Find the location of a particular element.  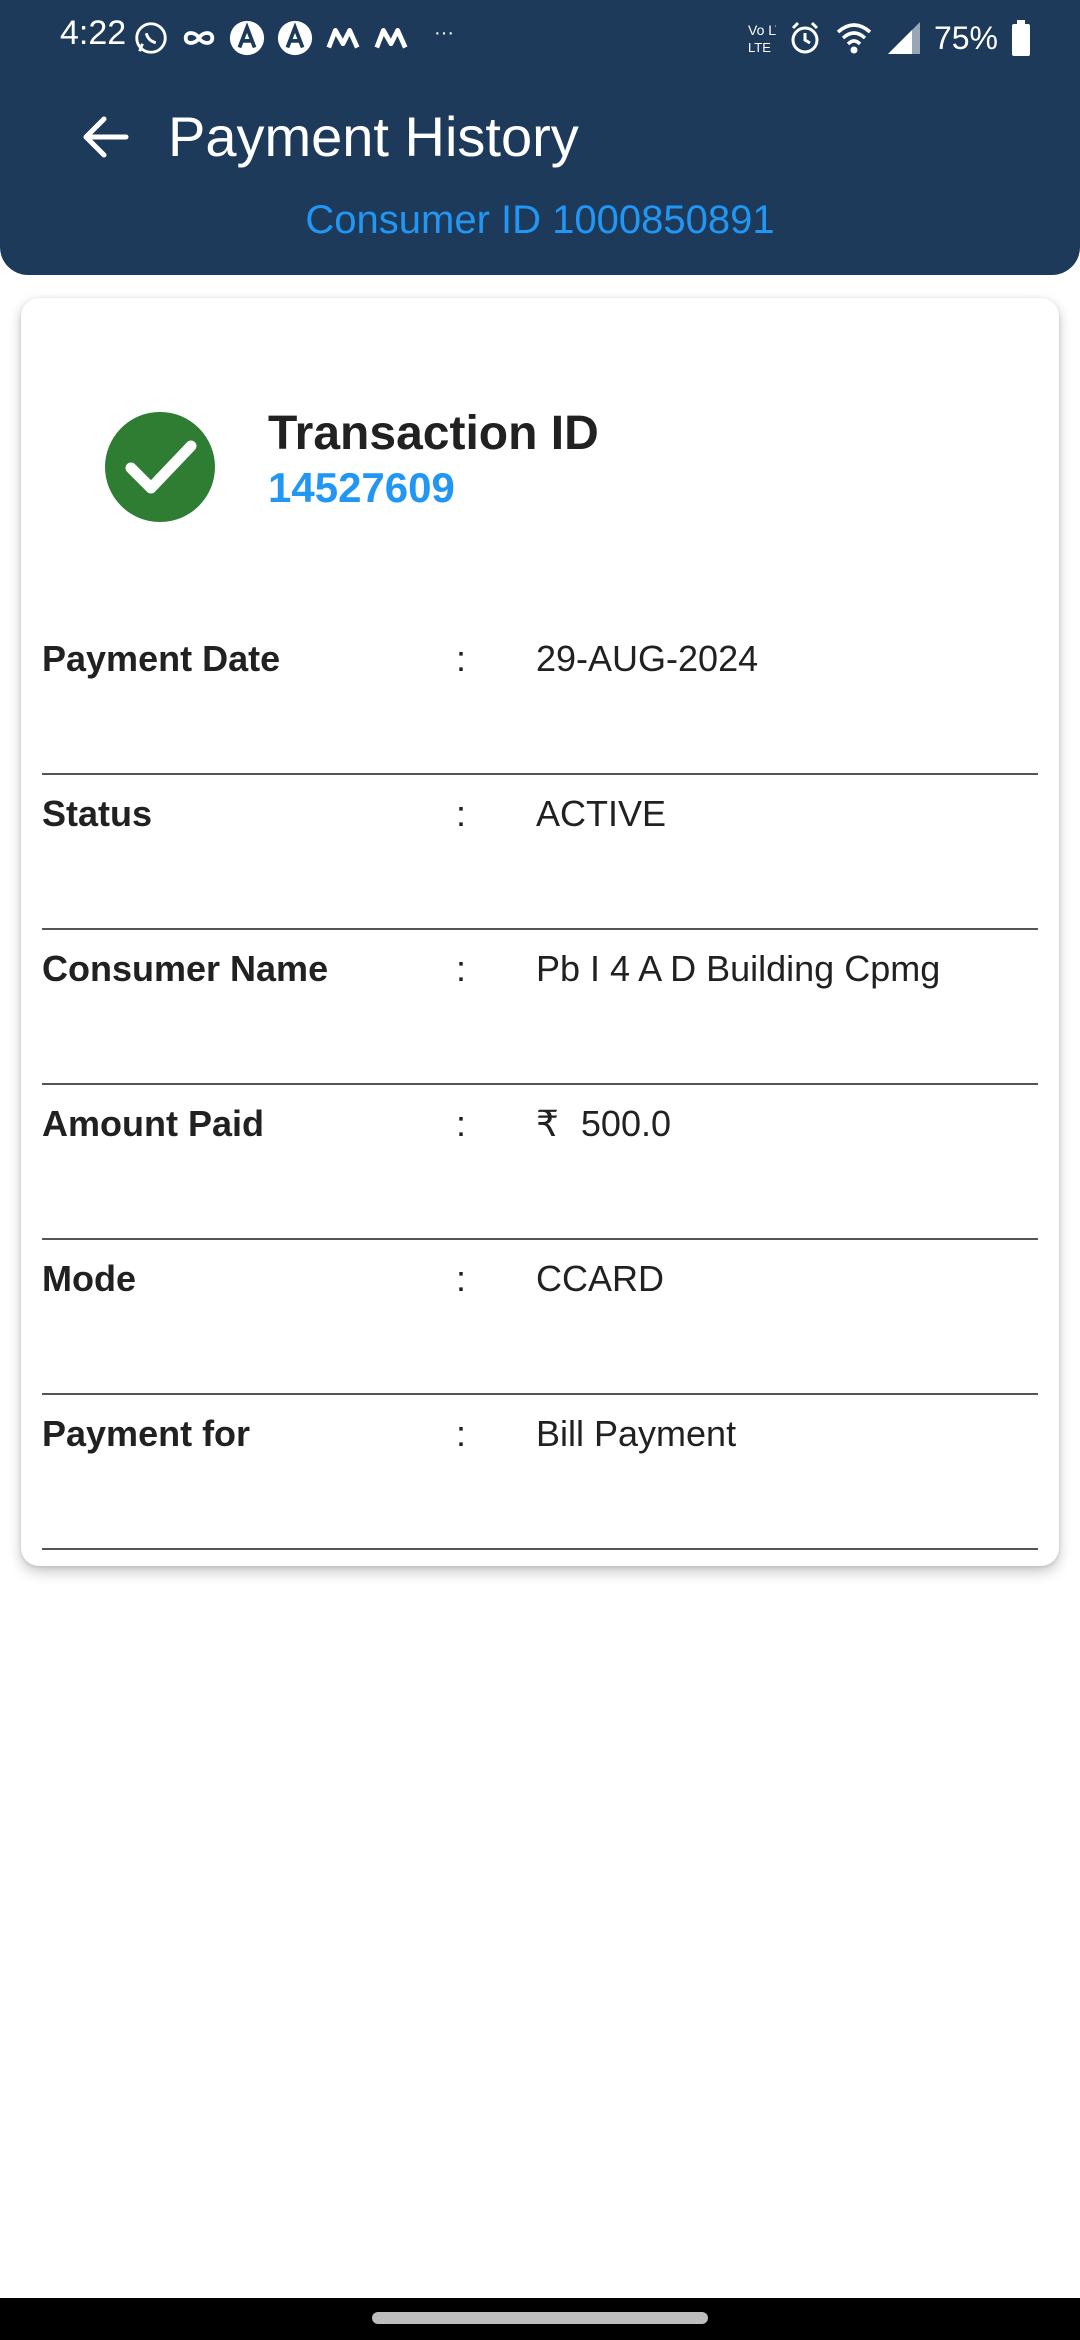

detail-value-amount: ₹500.0 is located at coordinates (603, 1124).